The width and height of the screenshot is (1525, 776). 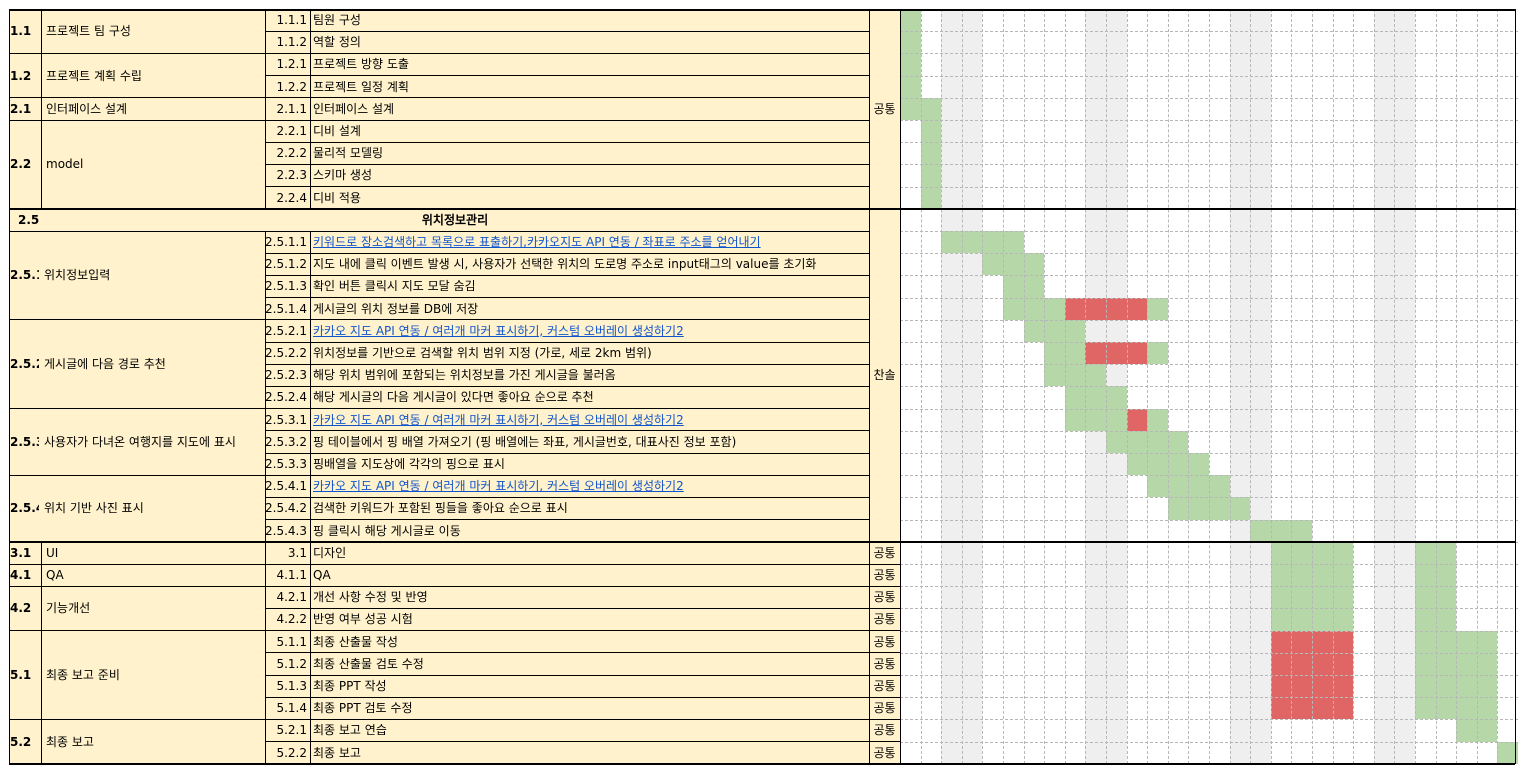 I want to click on subtask-id: 5.1.2, so click(x=287, y=663).